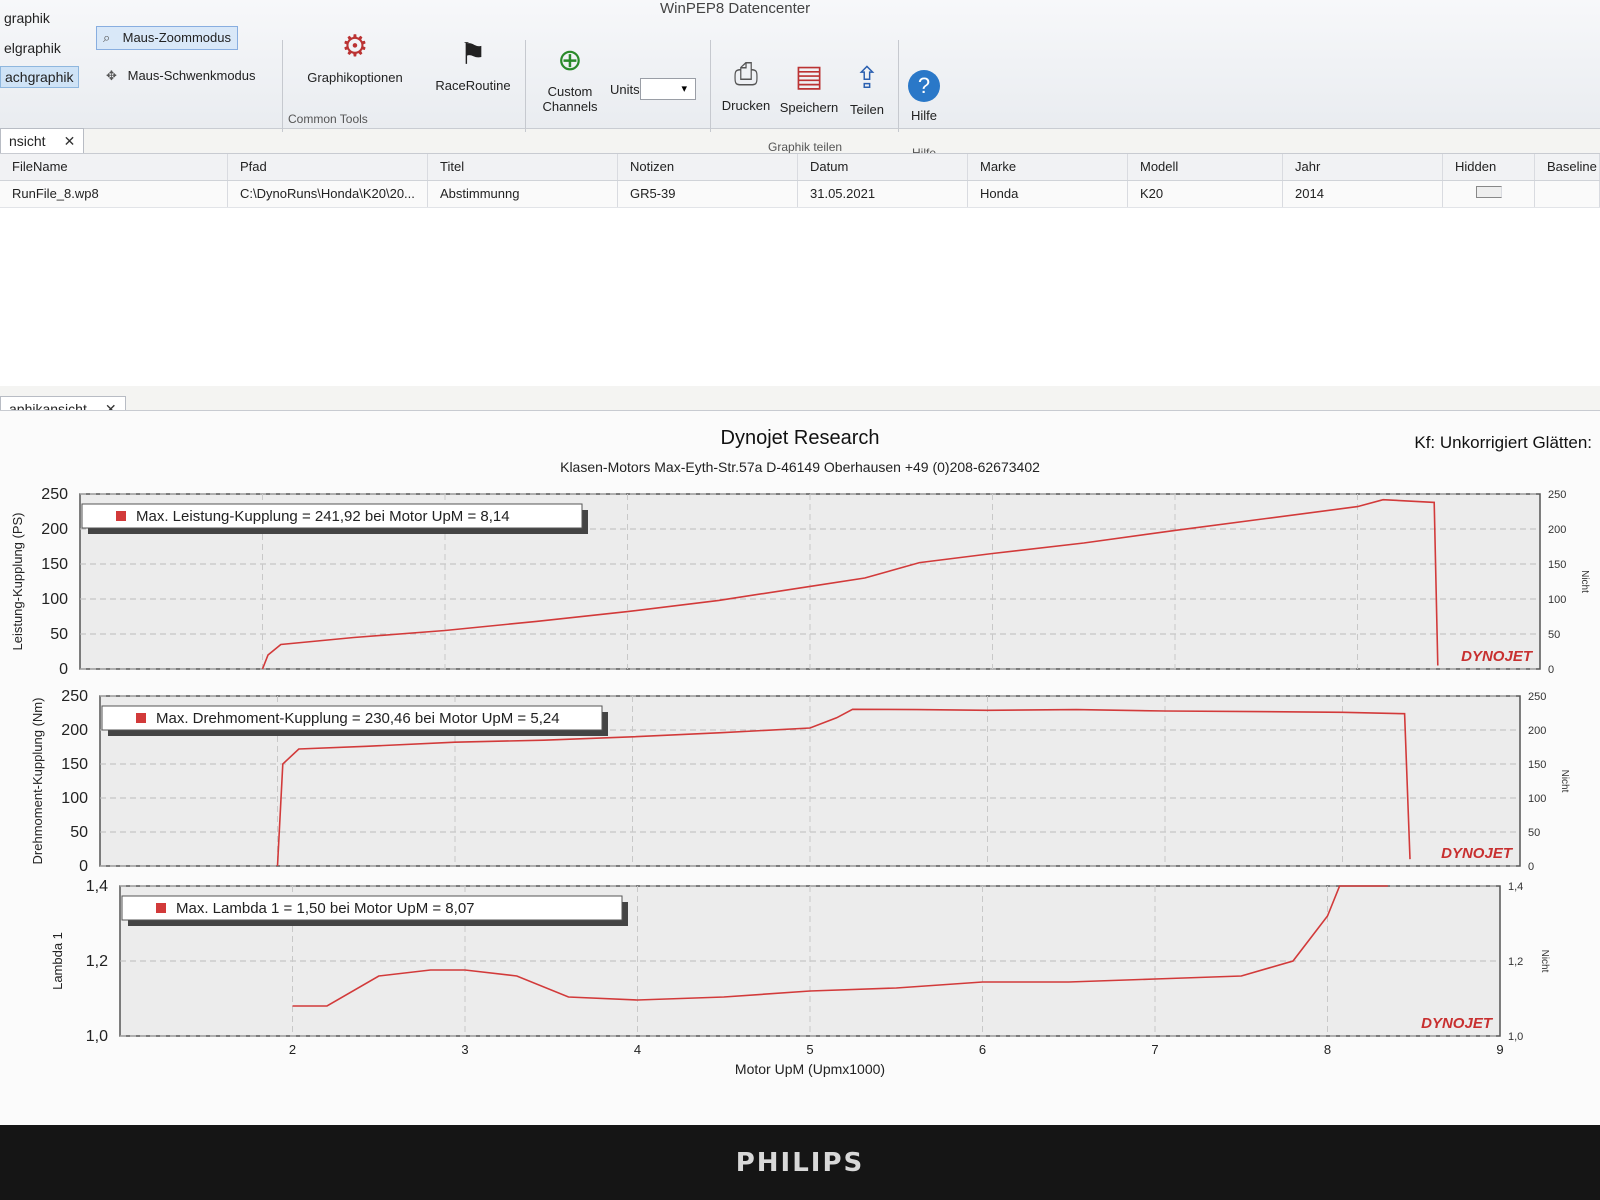  Describe the element at coordinates (570, 91) in the screenshot. I see `custom-channels-label-1: Custom` at that location.